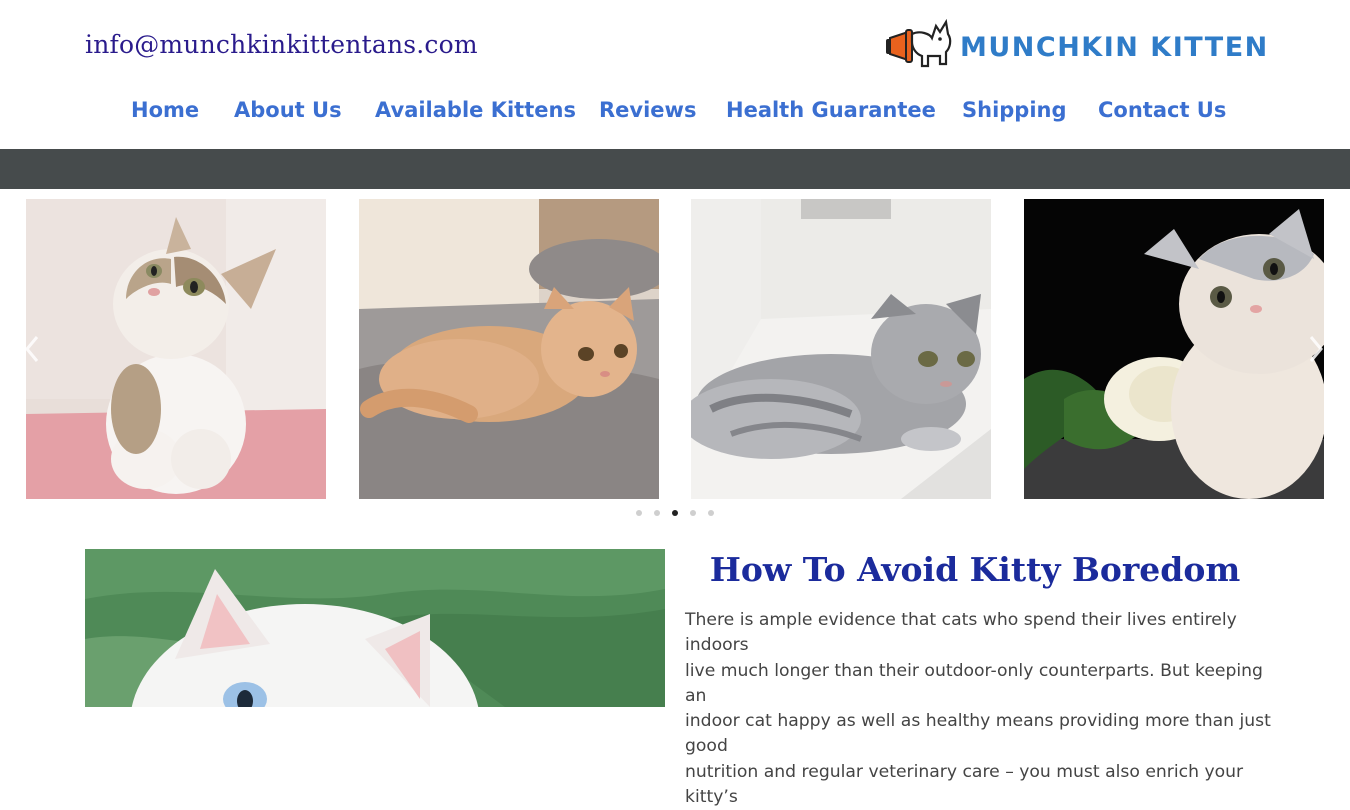 The image size is (1350, 810). Describe the element at coordinates (288, 110) in the screenshot. I see `nav-item-about-us: About Us` at that location.